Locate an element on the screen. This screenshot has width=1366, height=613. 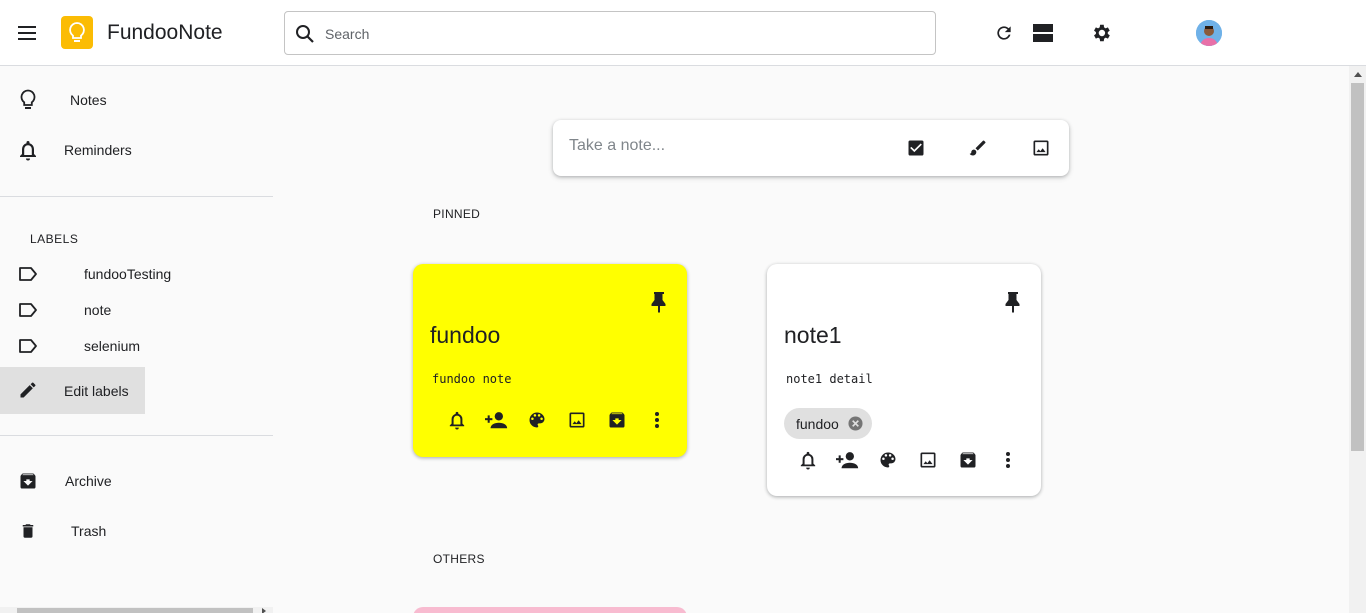
sidebar-item-label: selenium is located at coordinates (112, 346).